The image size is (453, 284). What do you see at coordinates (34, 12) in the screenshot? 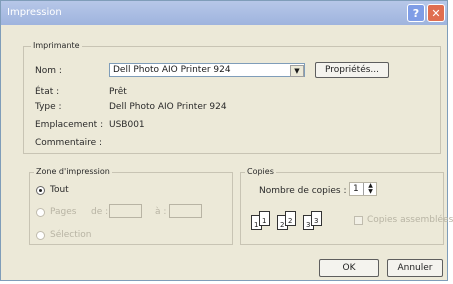
I see `window-title: Impression` at bounding box center [34, 12].